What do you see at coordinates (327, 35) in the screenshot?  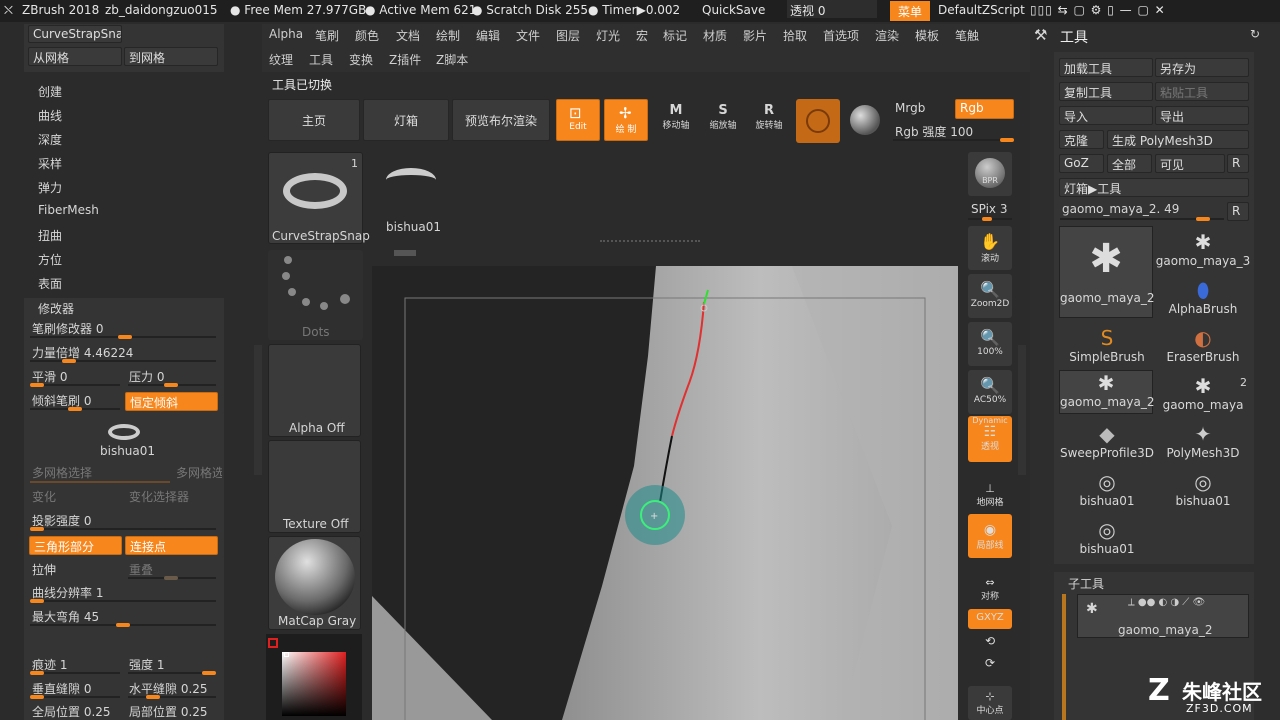 I see `menu-1: 笔刷` at bounding box center [327, 35].